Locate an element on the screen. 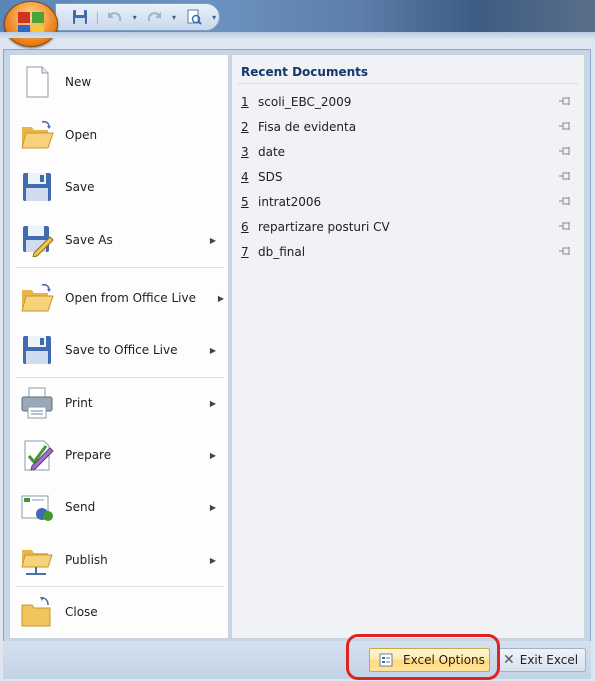  recent-item: 5 intrat2006 is located at coordinates (406, 202).